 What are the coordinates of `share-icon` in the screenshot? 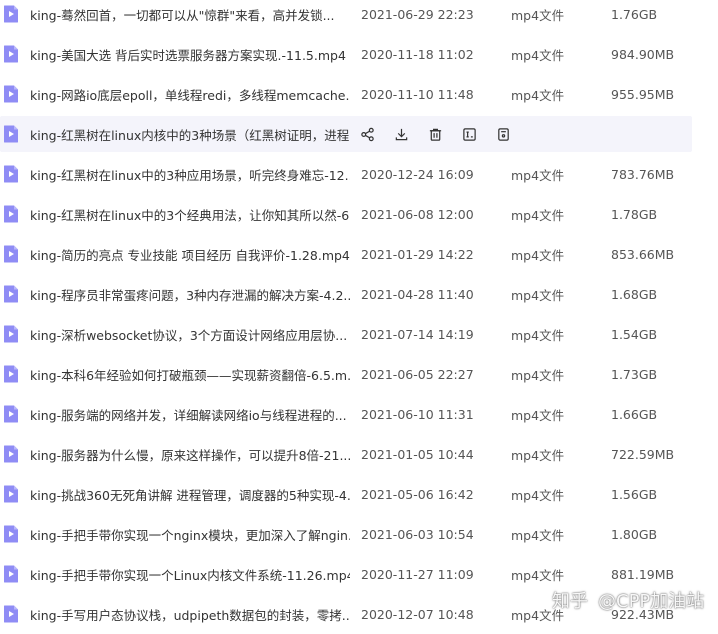 It's located at (377, 134).